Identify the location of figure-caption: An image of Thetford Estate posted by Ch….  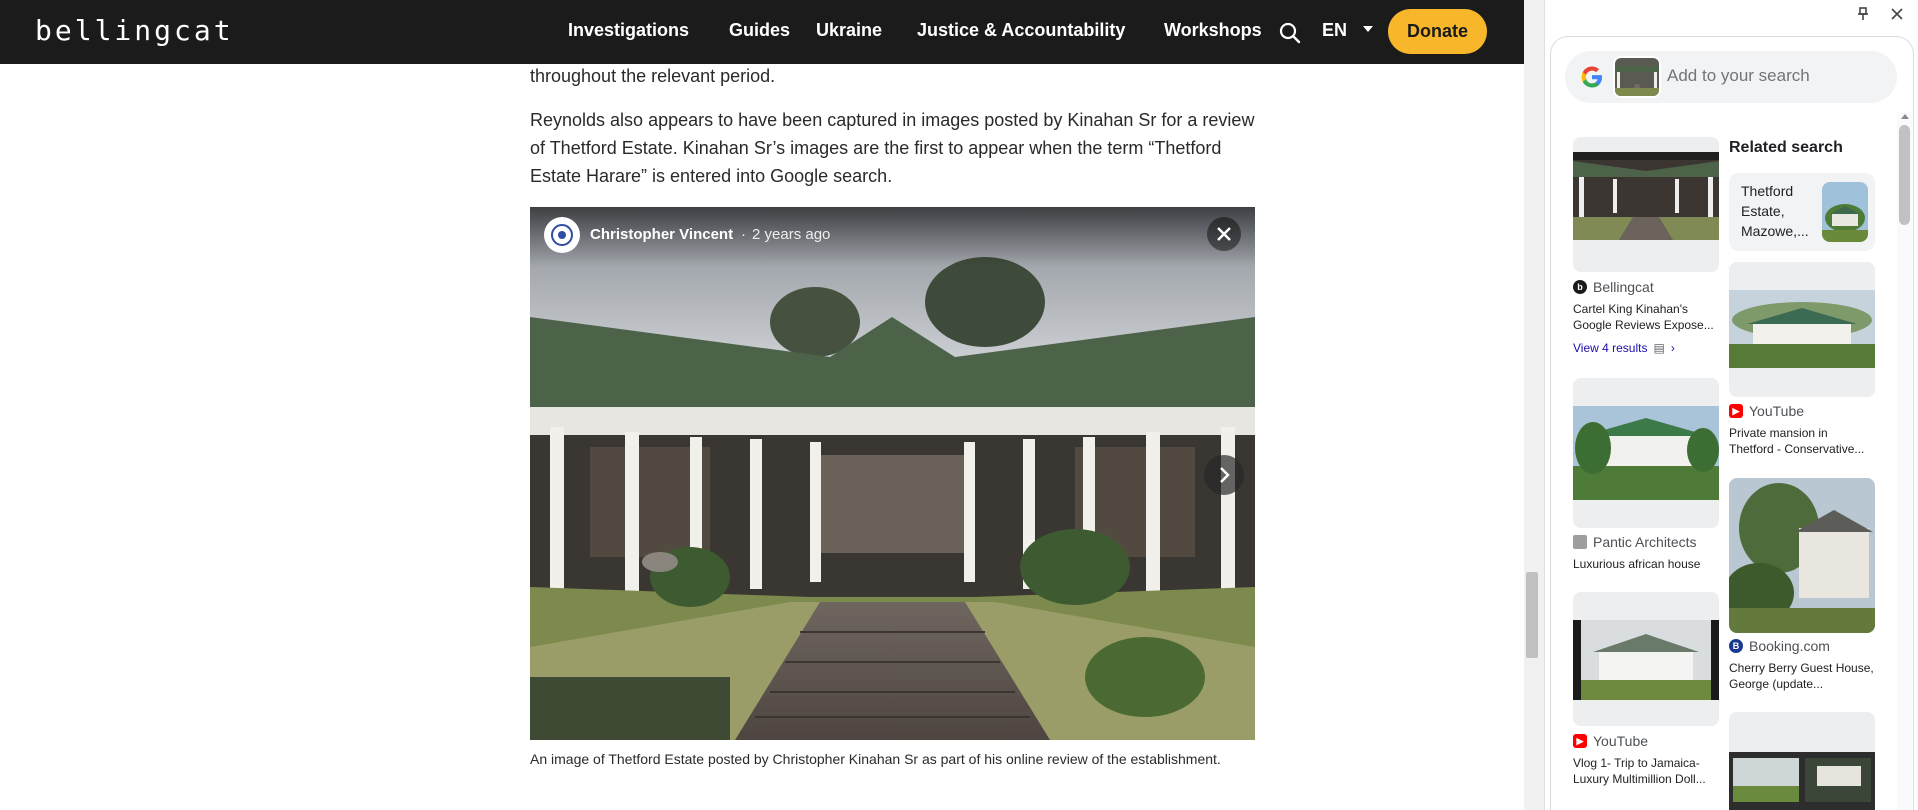
(875, 759).